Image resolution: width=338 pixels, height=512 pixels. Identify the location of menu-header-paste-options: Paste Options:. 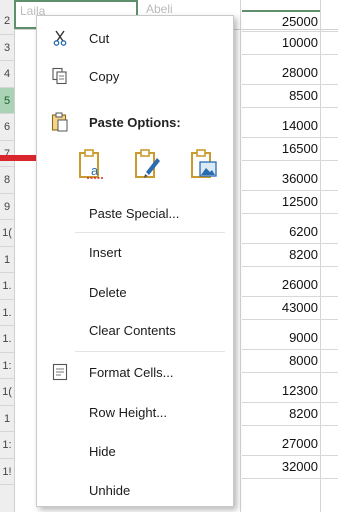
(135, 122).